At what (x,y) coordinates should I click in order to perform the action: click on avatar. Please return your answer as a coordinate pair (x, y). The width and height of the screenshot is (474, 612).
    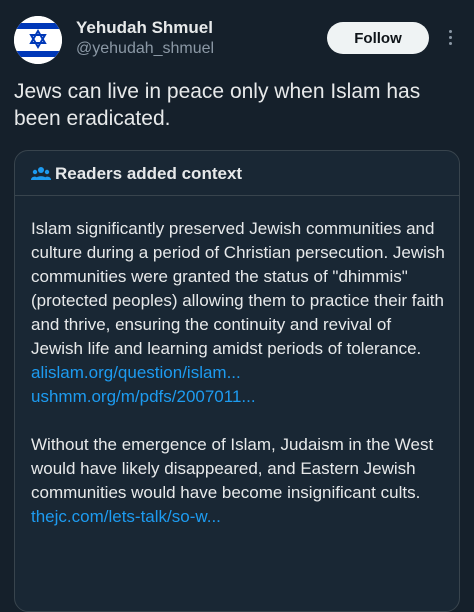
    Looking at the image, I should click on (38, 40).